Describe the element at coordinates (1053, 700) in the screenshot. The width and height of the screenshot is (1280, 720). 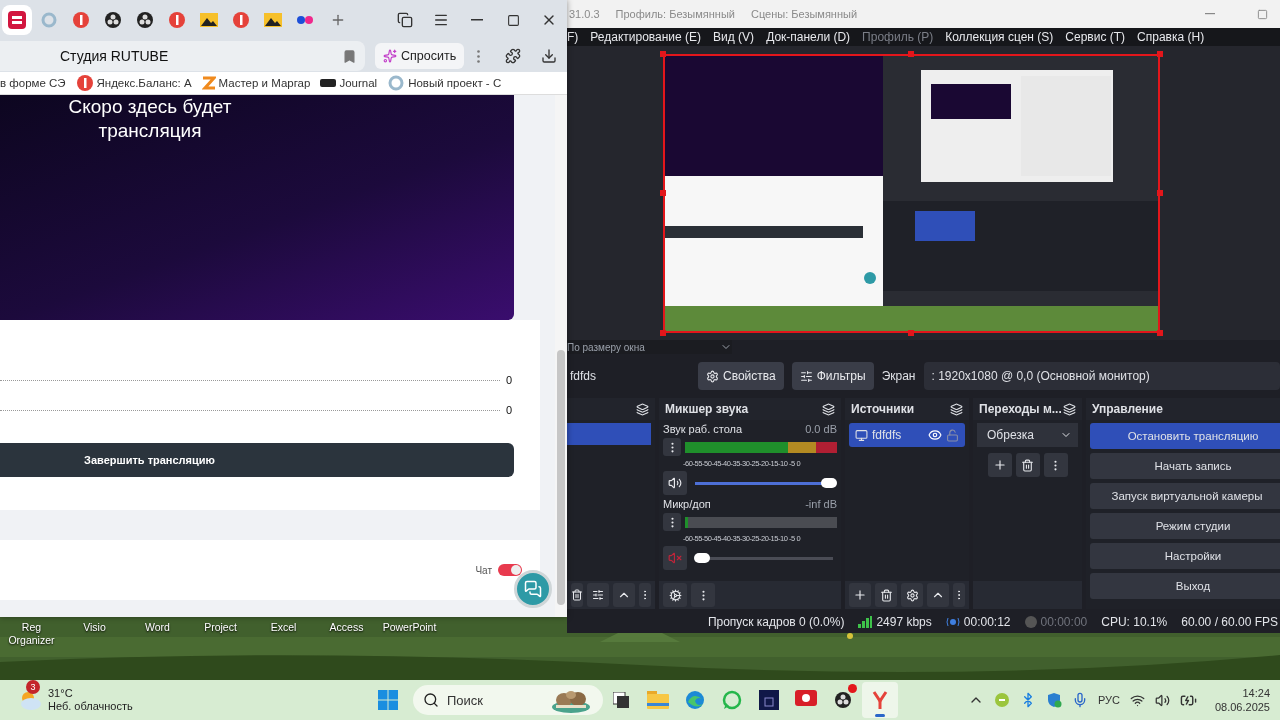
I see `shield-icon` at that location.